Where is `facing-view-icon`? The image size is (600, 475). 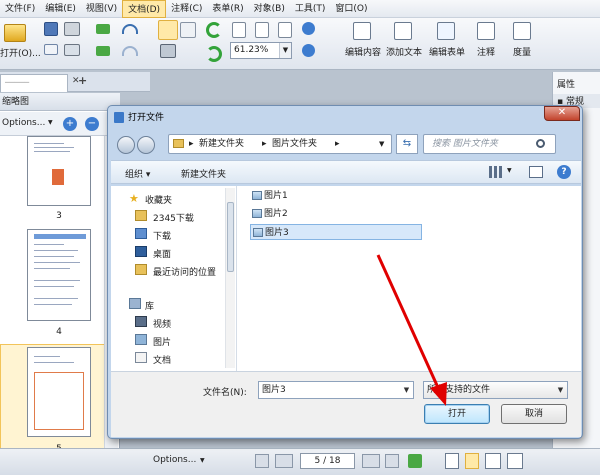
facing-view-icon is located at coordinates (493, 461).